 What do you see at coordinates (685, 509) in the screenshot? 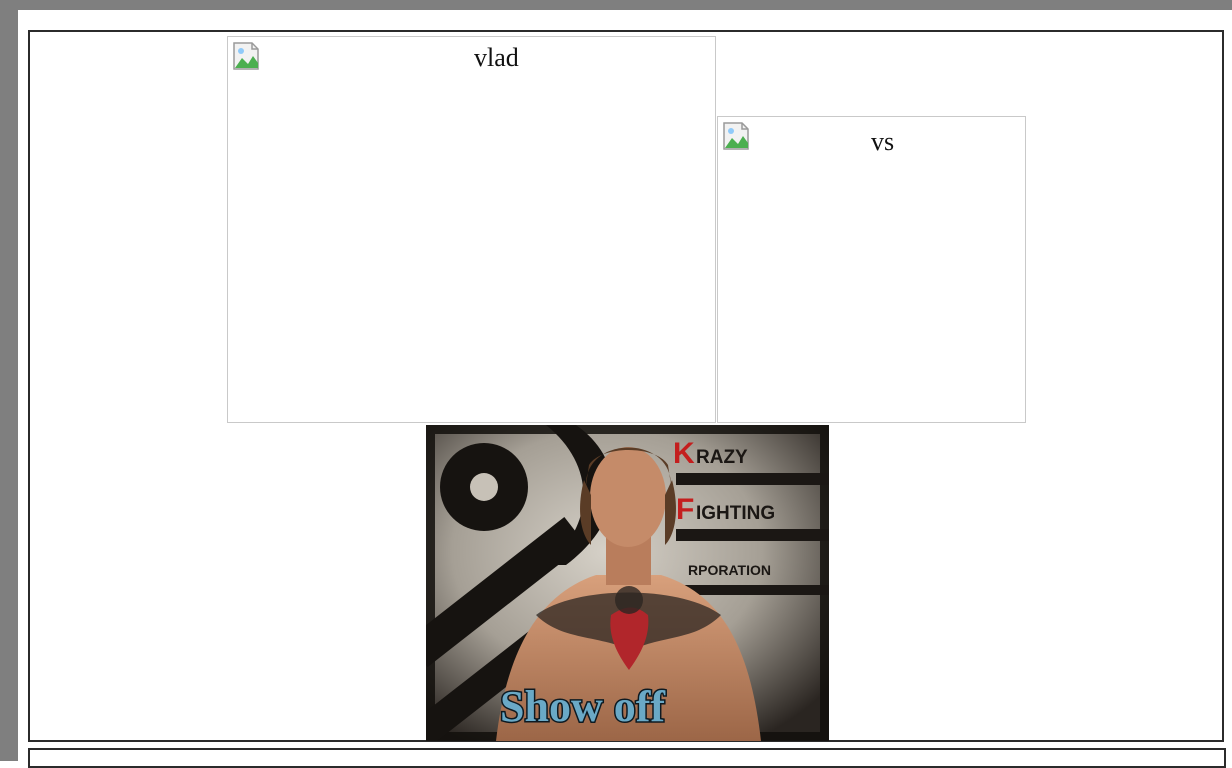
I see `brand-f-letter: F` at bounding box center [685, 509].